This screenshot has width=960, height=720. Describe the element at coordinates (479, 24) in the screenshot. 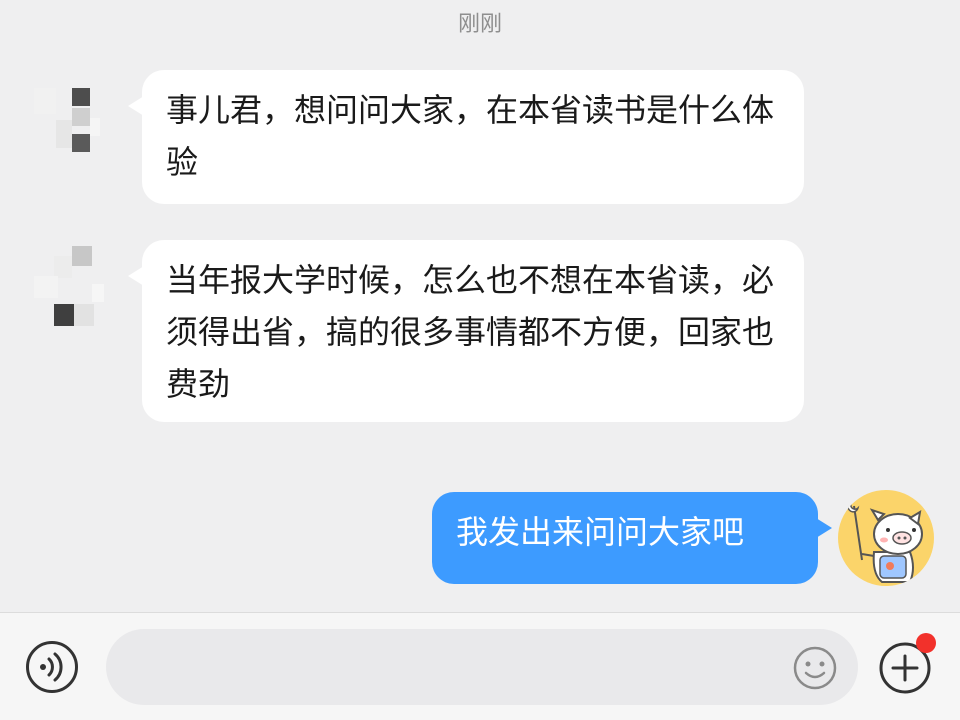

I see `message-timestamp: 刚刚` at that location.